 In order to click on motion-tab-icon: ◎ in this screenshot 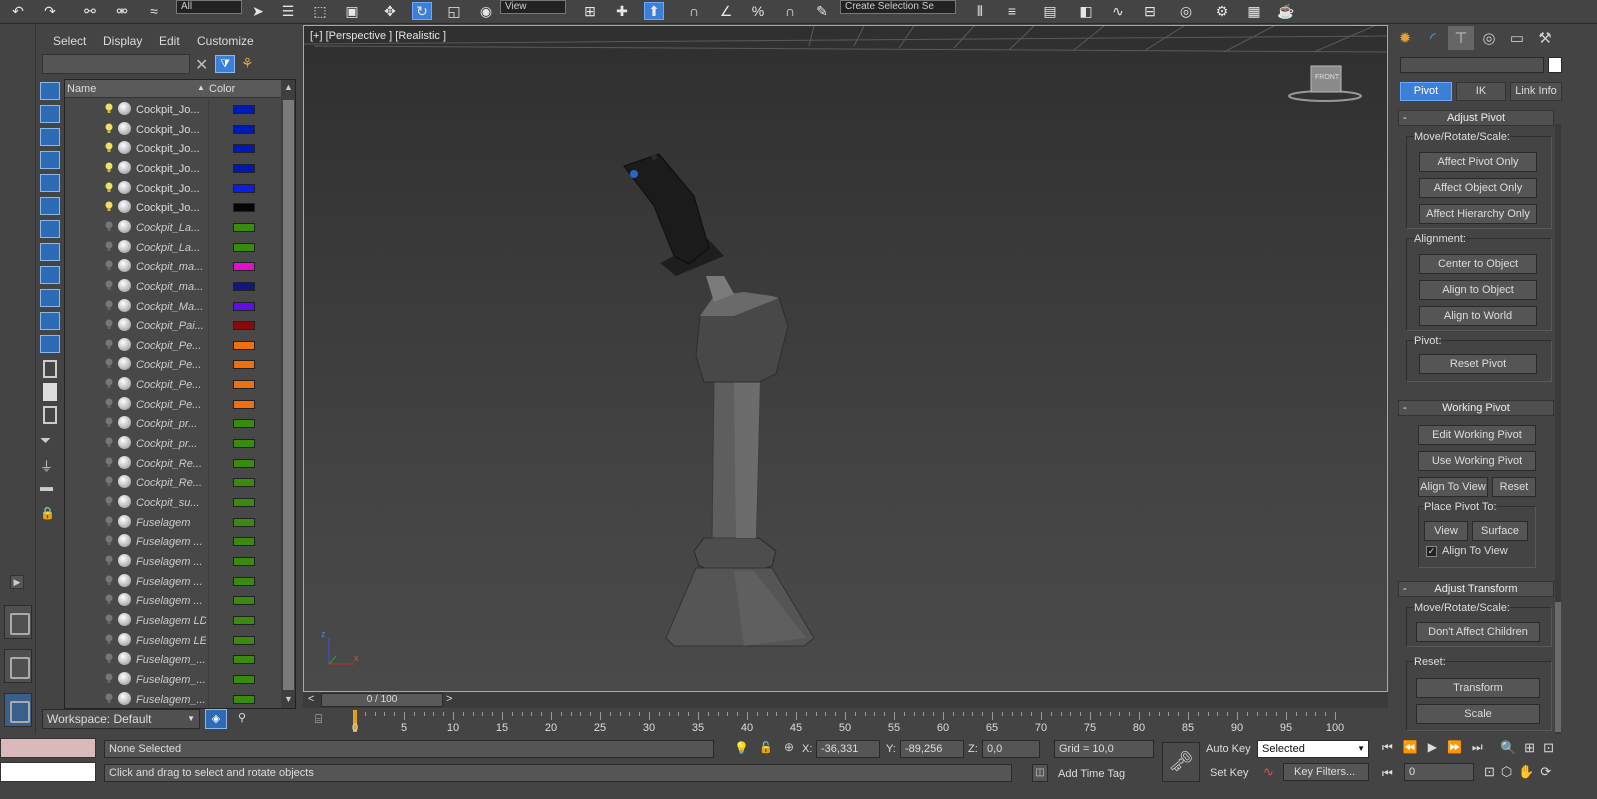, I will do `click(1489, 38)`.